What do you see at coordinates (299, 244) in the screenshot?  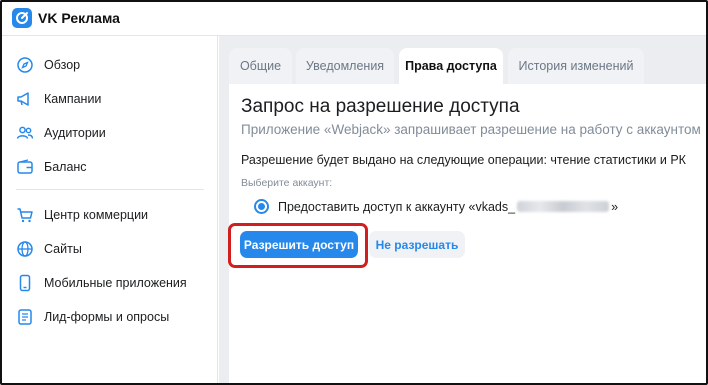 I see `allow-access-button: Разрешить доступ` at bounding box center [299, 244].